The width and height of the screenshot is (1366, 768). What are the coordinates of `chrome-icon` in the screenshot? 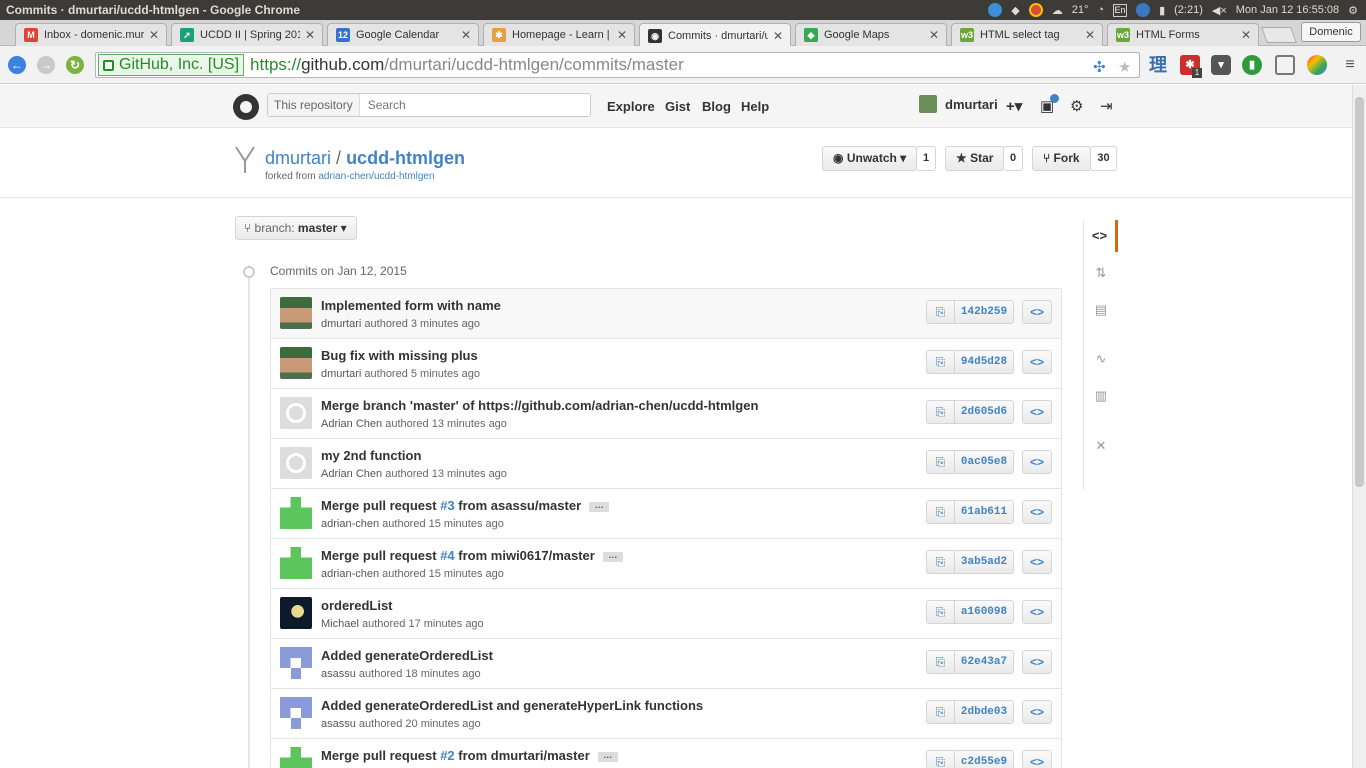 It's located at (1035, 10).